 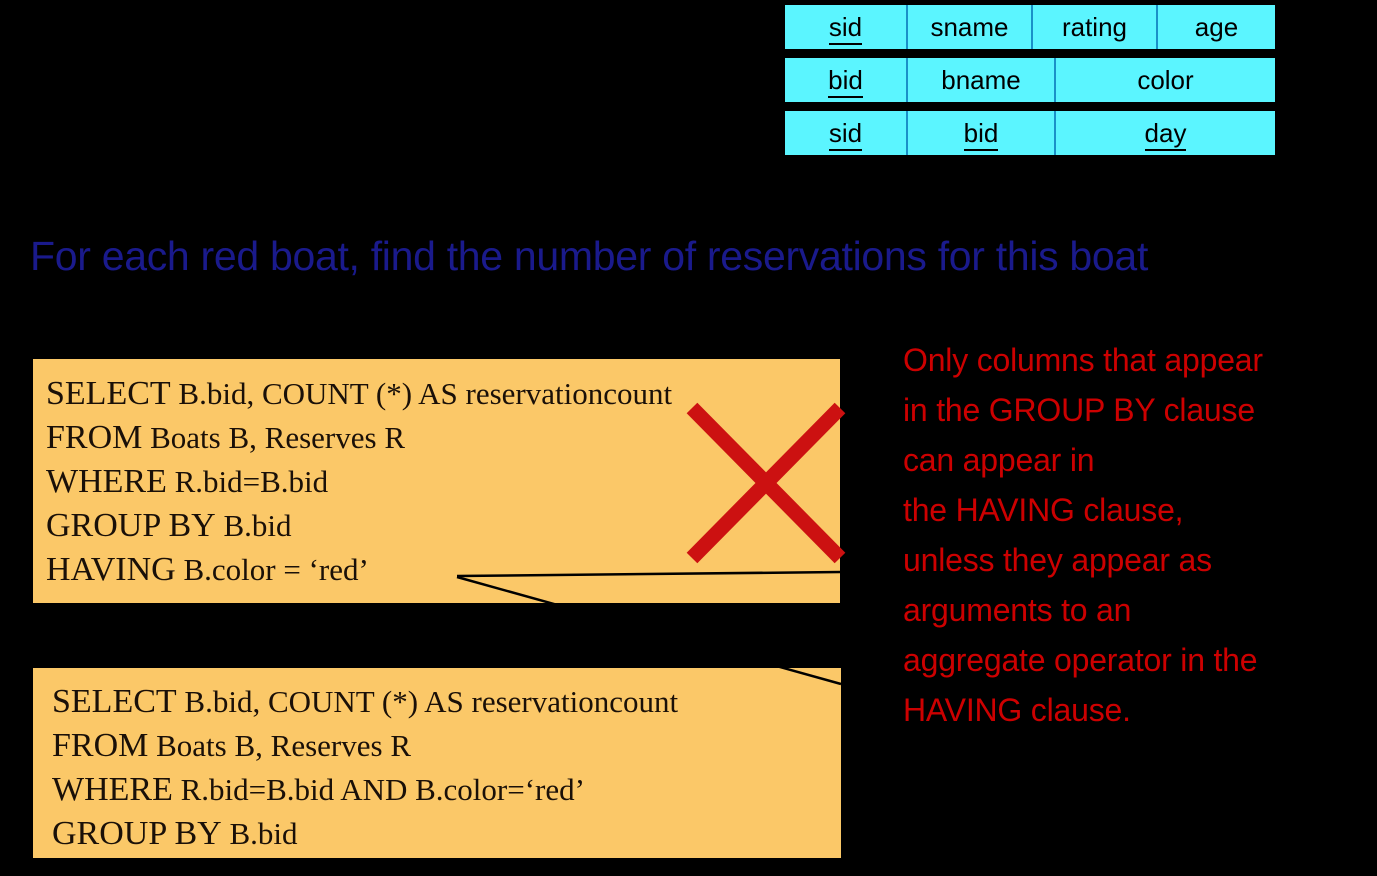 I want to click on schema-table-reserves: sid bid day, so click(x=1030, y=133).